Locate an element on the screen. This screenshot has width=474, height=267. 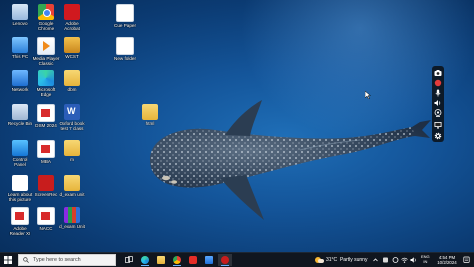
wifi-button is located at coordinates (404, 260).